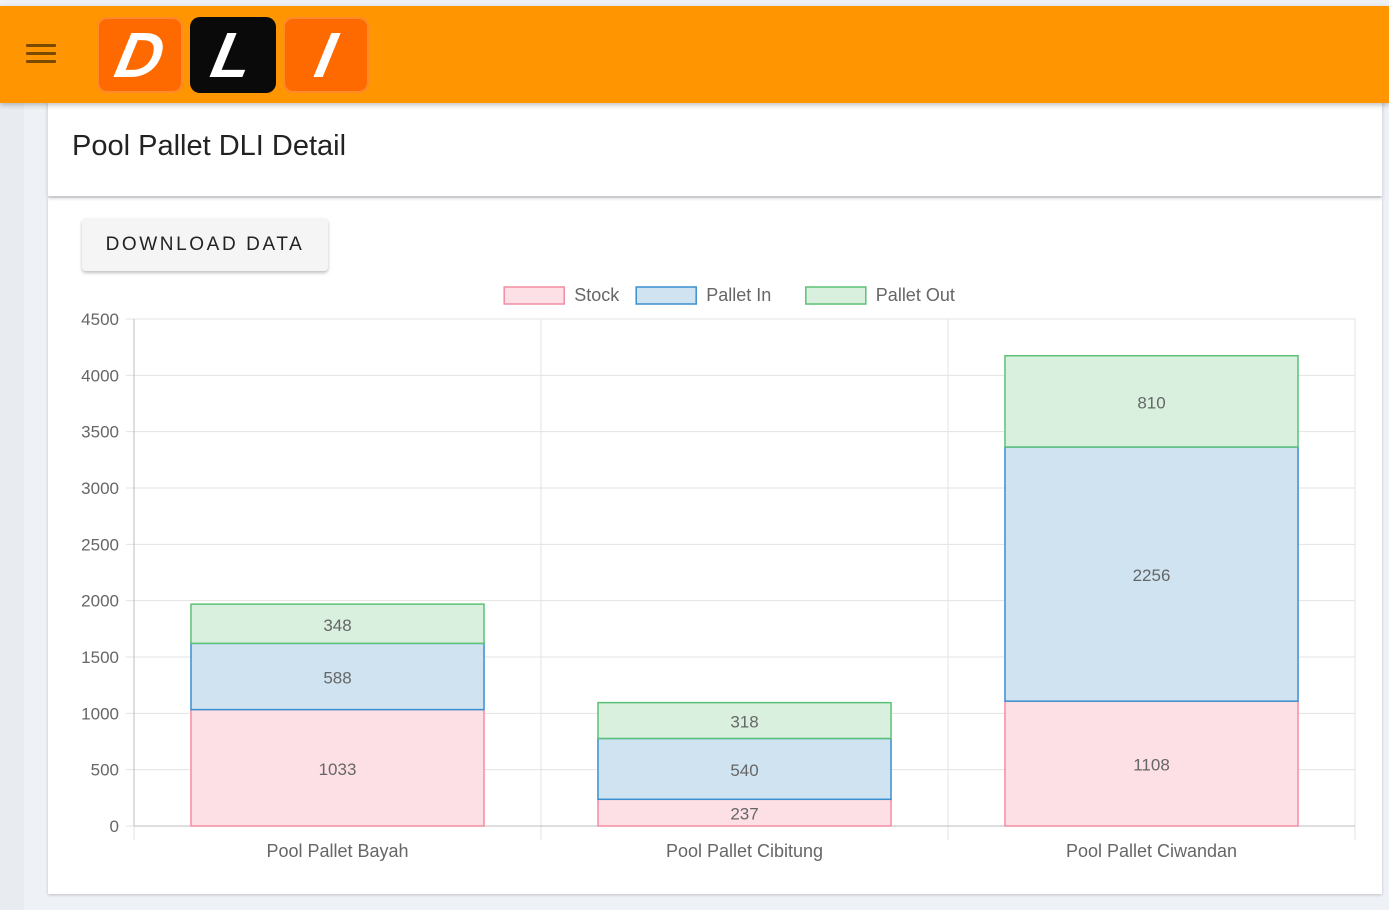 This screenshot has width=1389, height=910. What do you see at coordinates (1151, 765) in the screenshot?
I see `data-label: 1108` at bounding box center [1151, 765].